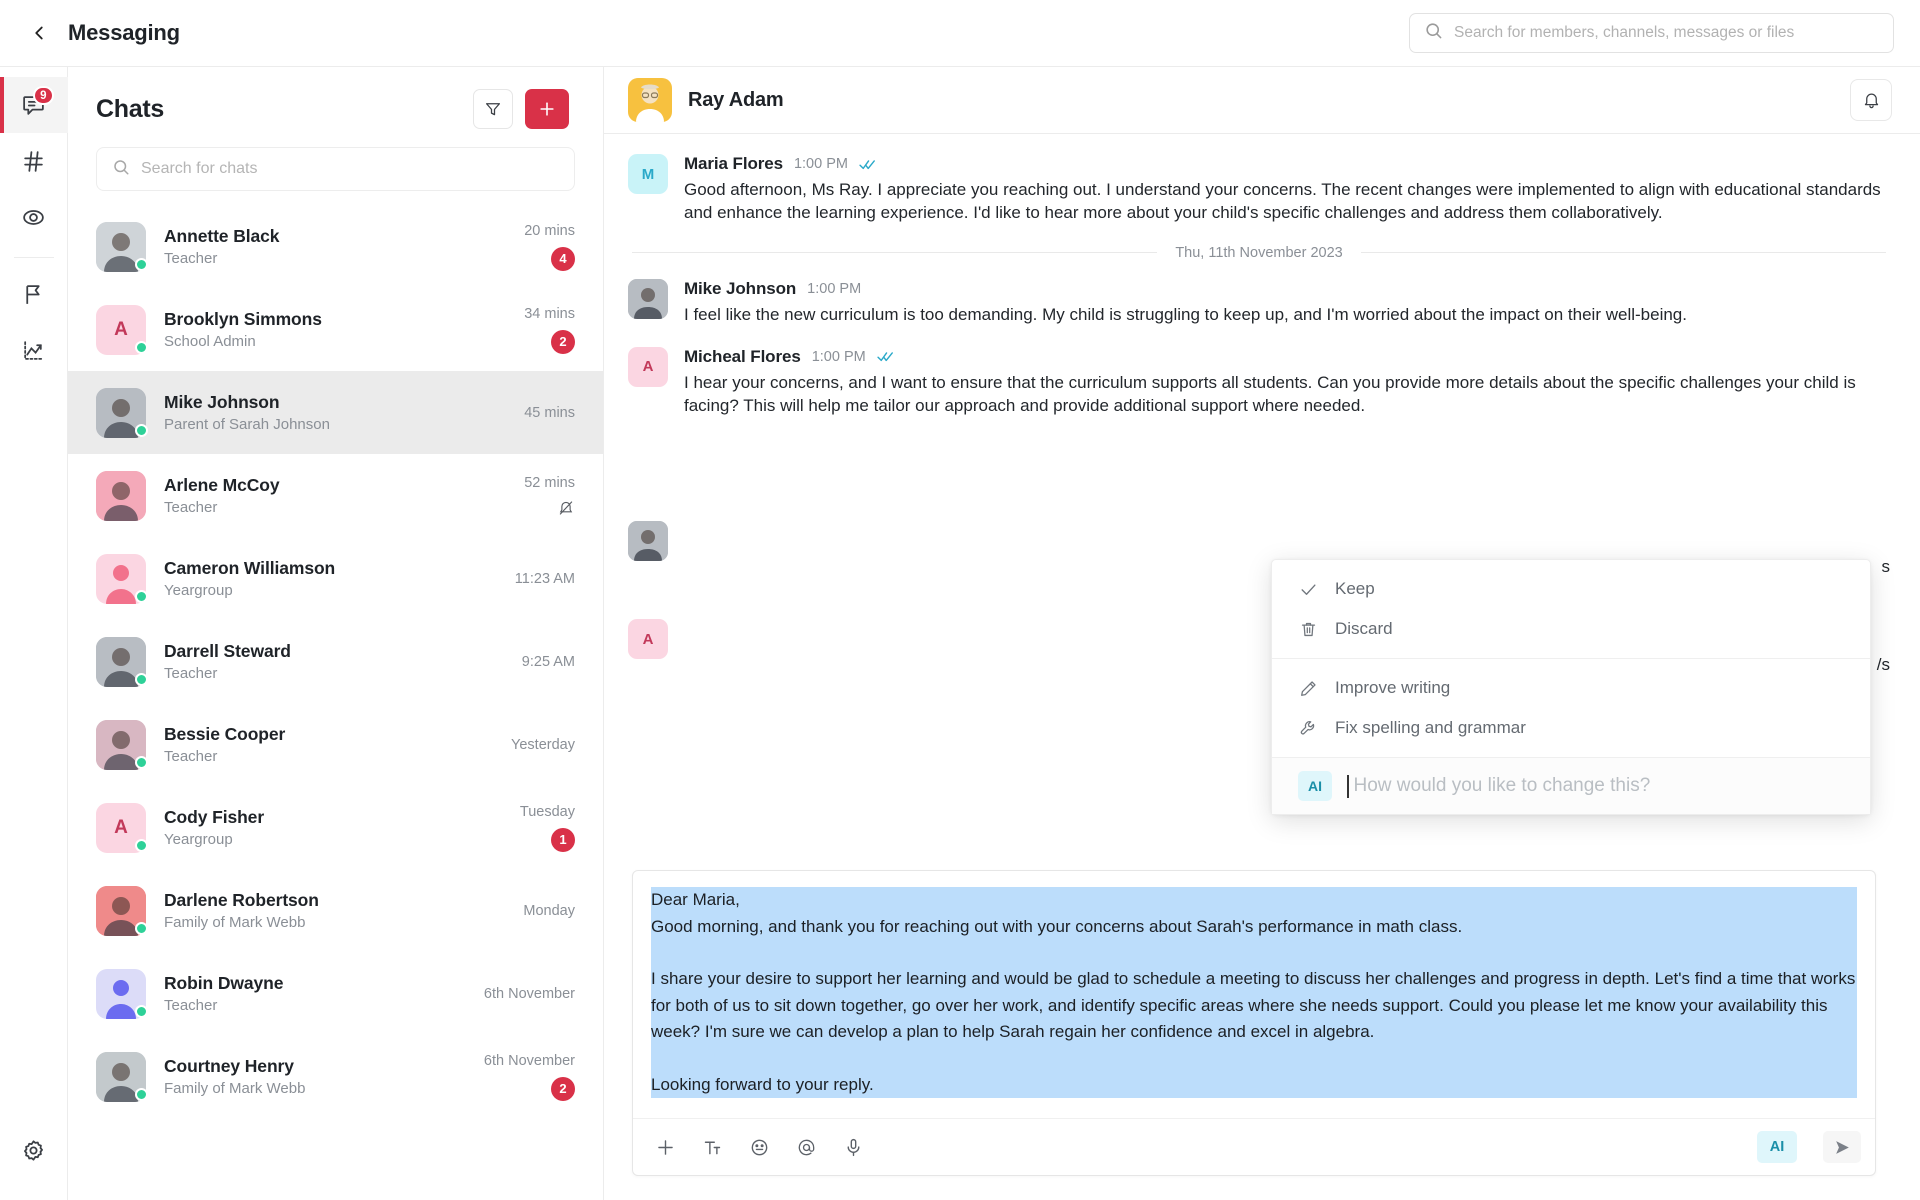  Describe the element at coordinates (549, 482) in the screenshot. I see `chat-item-time: 52 mins` at that location.